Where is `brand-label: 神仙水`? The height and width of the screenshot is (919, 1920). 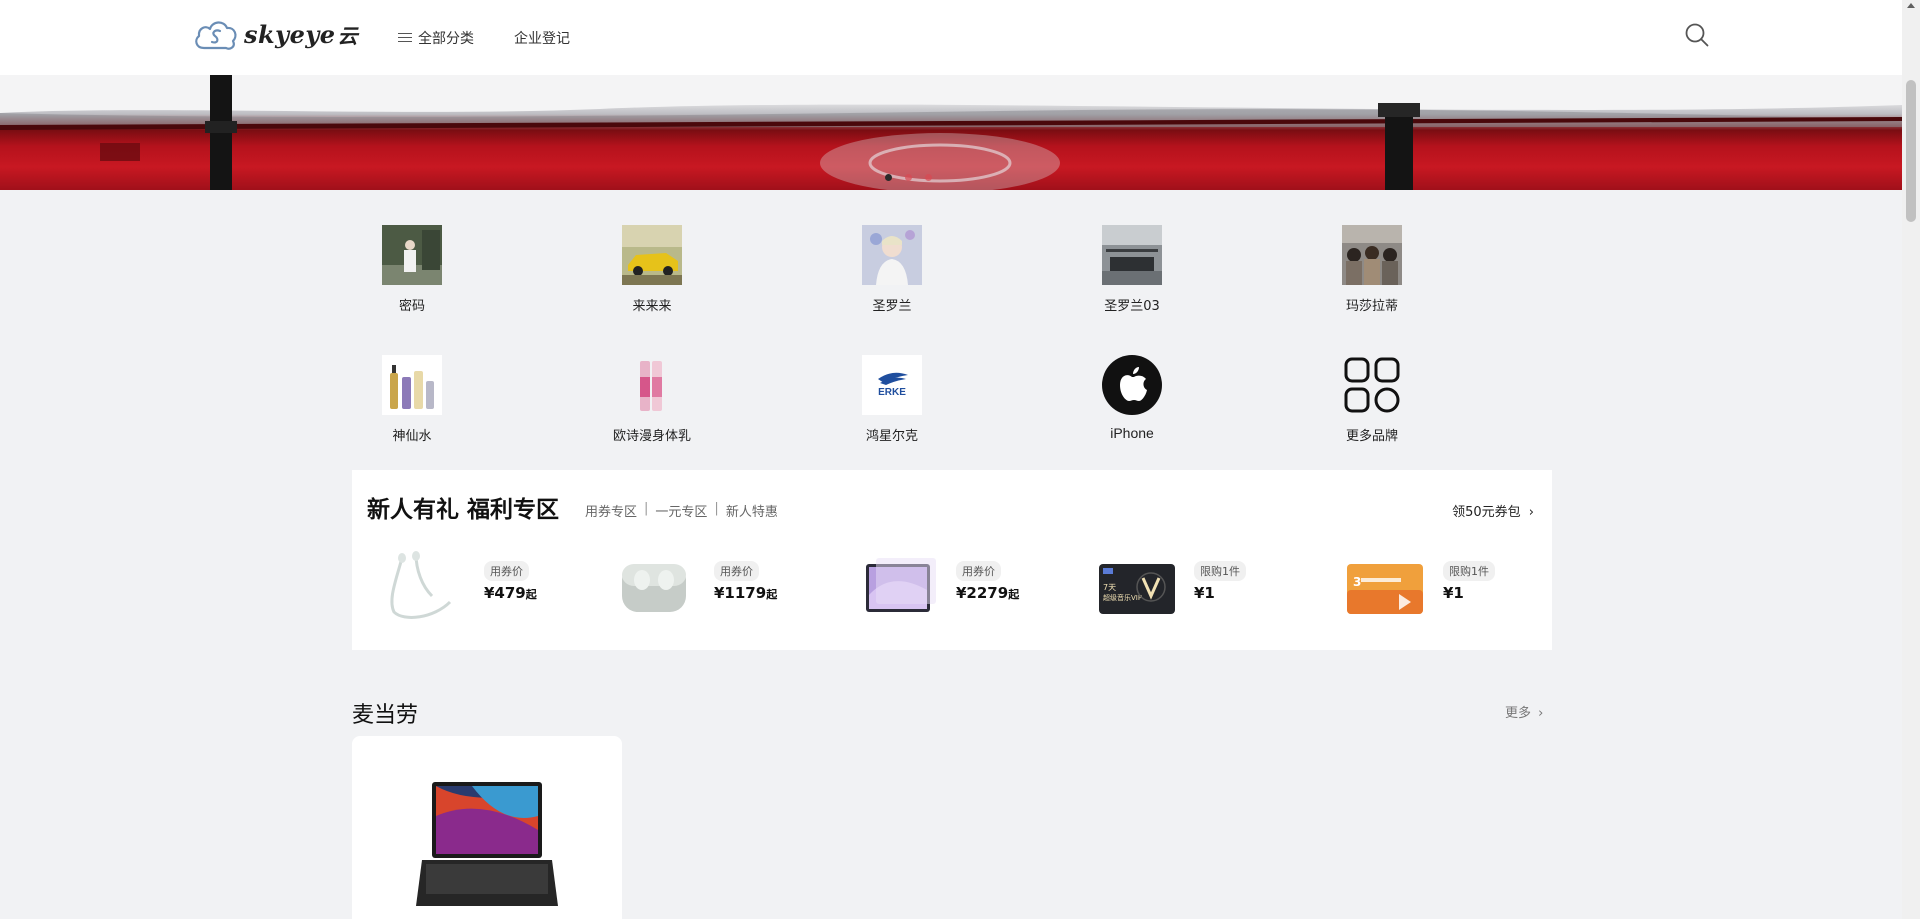 brand-label: 神仙水 is located at coordinates (412, 436).